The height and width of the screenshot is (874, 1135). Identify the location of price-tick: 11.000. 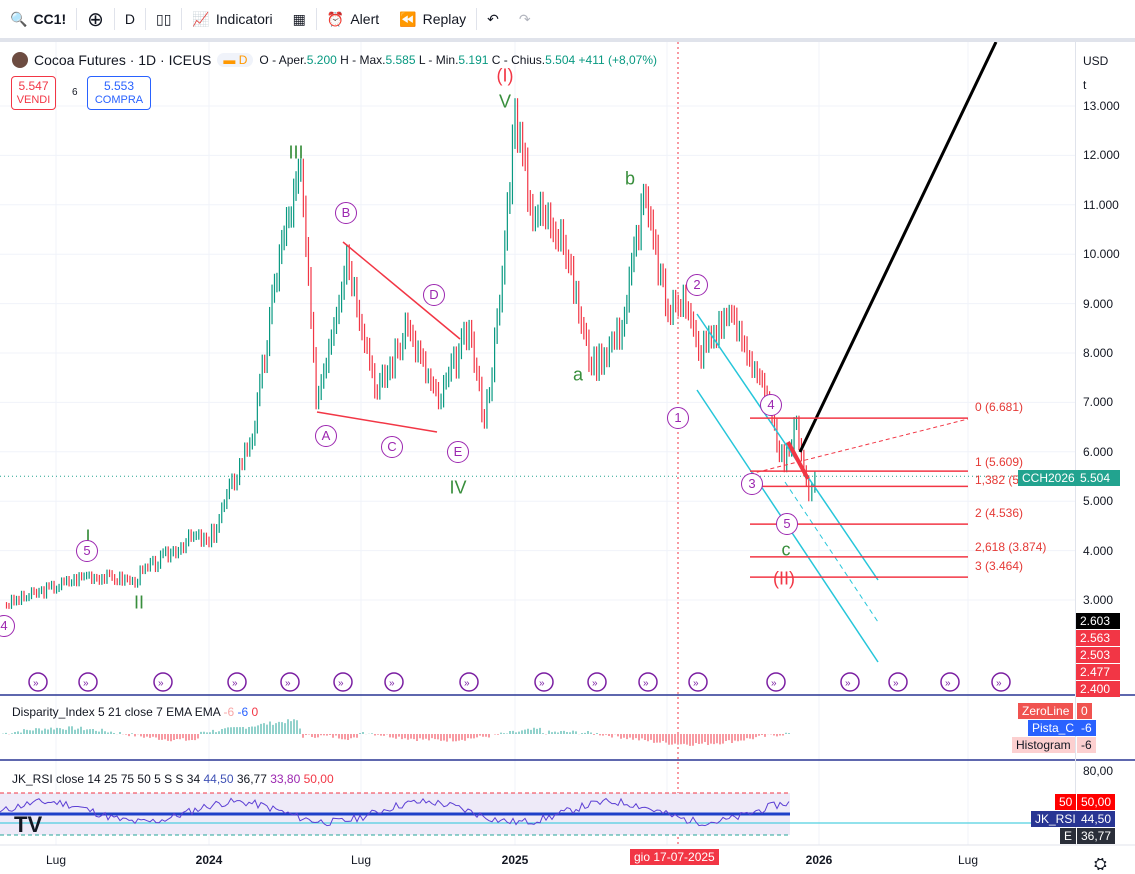
(1101, 204).